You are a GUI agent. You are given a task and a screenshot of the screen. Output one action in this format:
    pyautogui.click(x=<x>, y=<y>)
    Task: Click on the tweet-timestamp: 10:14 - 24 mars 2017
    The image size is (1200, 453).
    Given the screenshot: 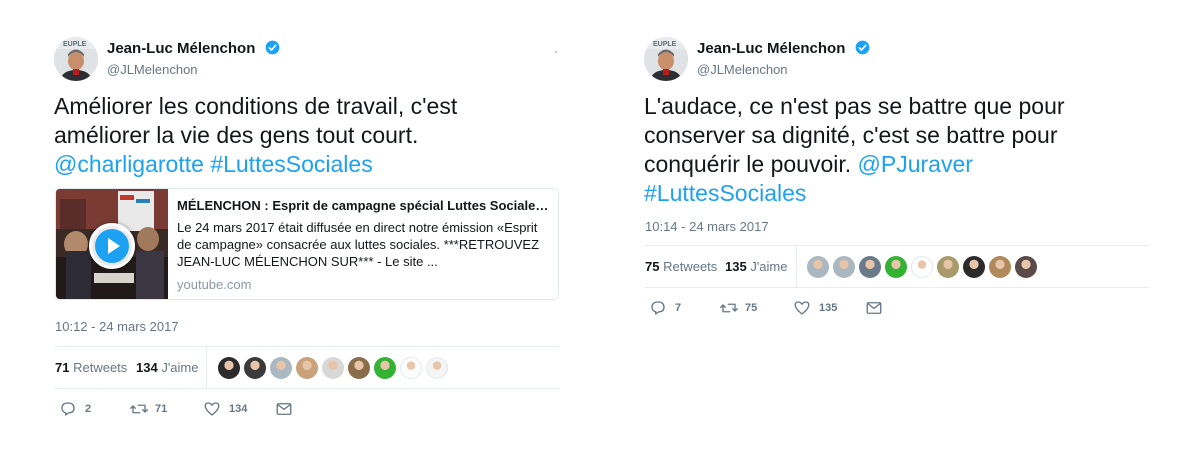 What is the action you would take?
    pyautogui.click(x=707, y=226)
    